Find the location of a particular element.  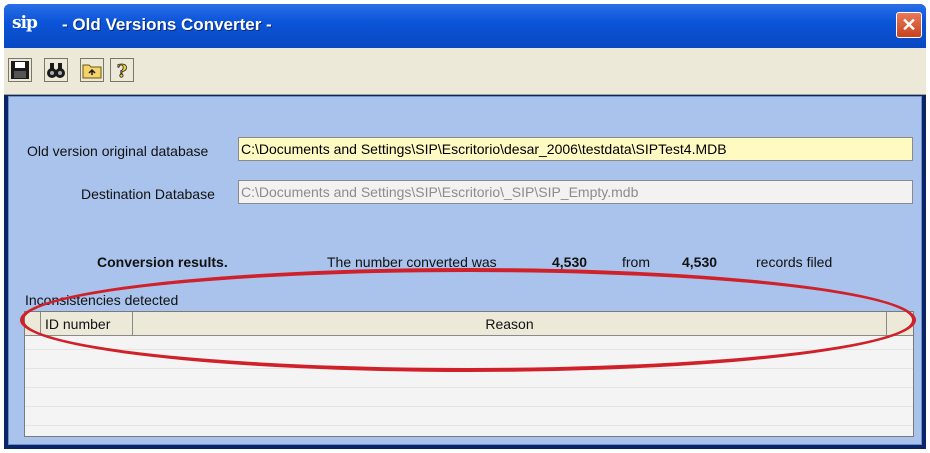

save-icon is located at coordinates (20, 70).